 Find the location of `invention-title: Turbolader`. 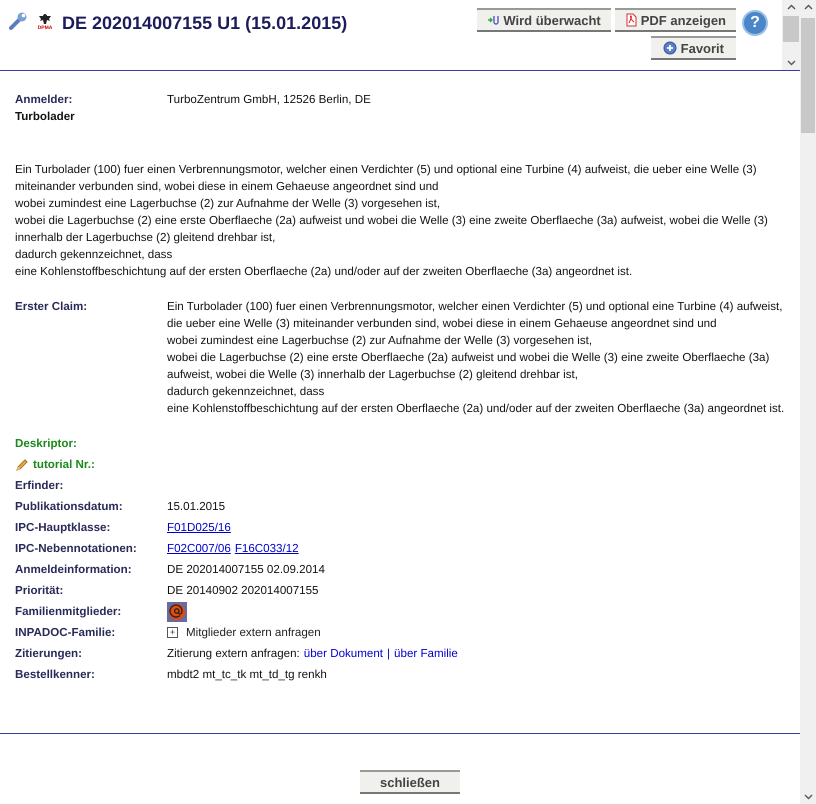

invention-title: Turbolader is located at coordinates (45, 116).